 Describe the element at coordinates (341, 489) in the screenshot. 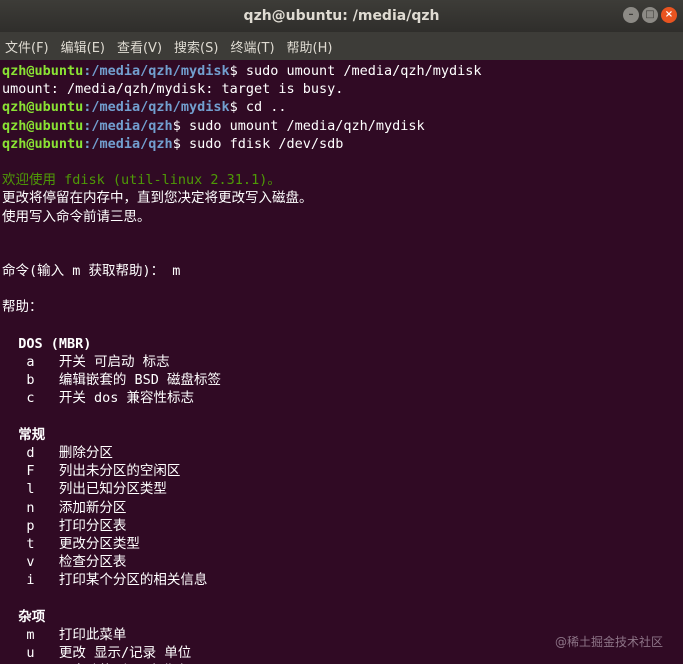

I see `output-line: l 列出已知分区类型` at that location.